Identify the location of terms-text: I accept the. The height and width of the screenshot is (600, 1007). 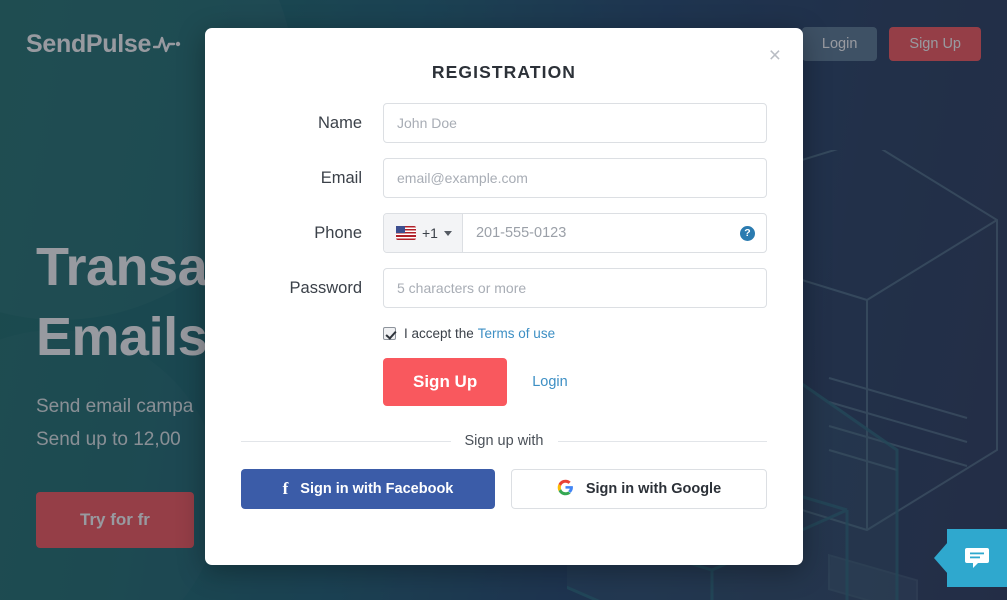
(439, 333).